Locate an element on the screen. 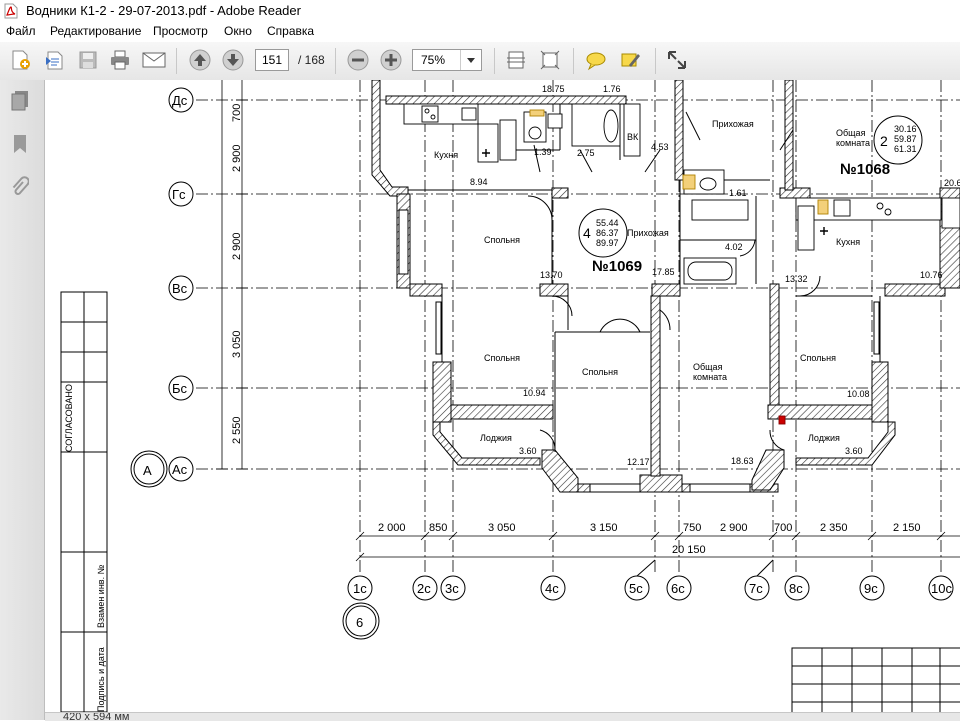 The width and height of the screenshot is (960, 721). col-axis-3: 3с is located at coordinates (452, 588).